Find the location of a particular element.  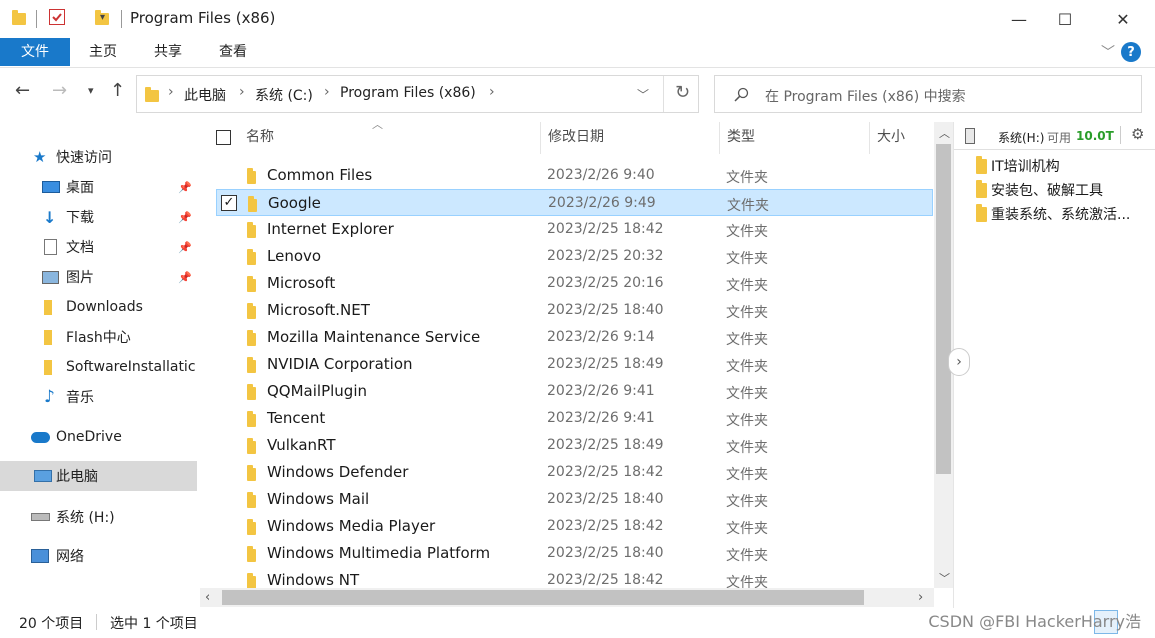

back-arrow-icon: ← is located at coordinates (22, 90).